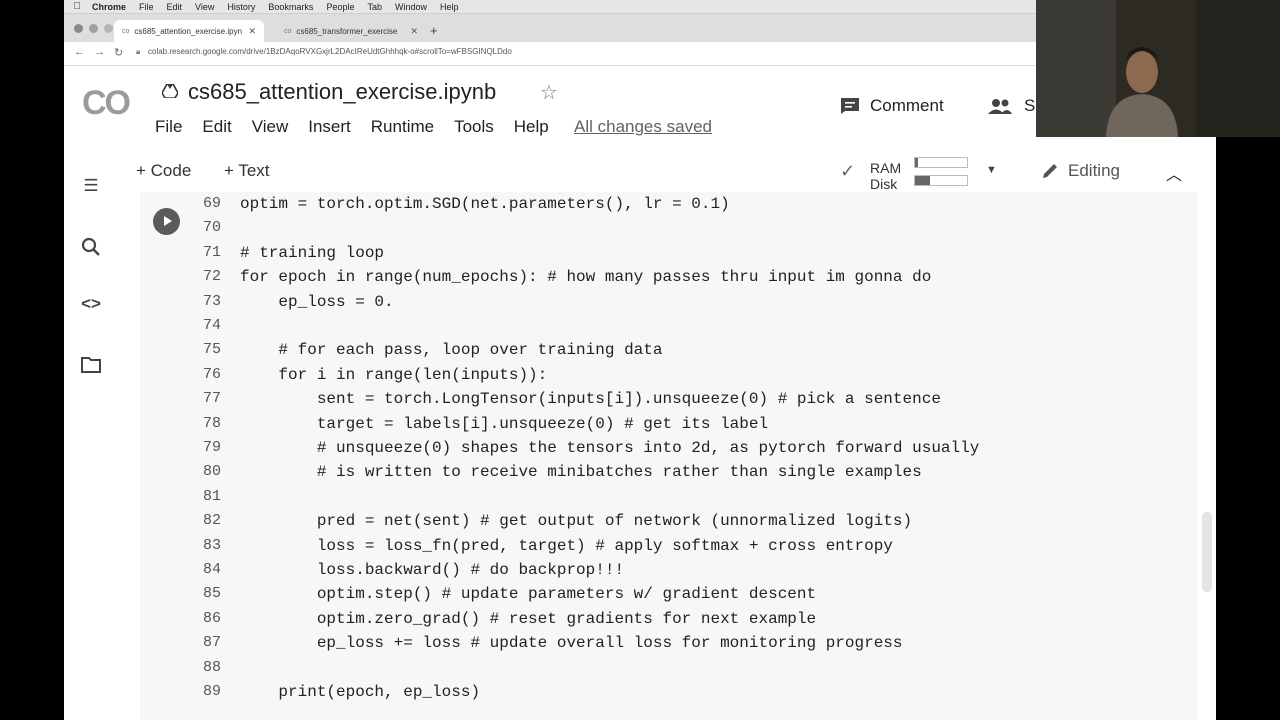 The image size is (1280, 720). Describe the element at coordinates (204, 7) in the screenshot. I see `menu-view: View` at that location.